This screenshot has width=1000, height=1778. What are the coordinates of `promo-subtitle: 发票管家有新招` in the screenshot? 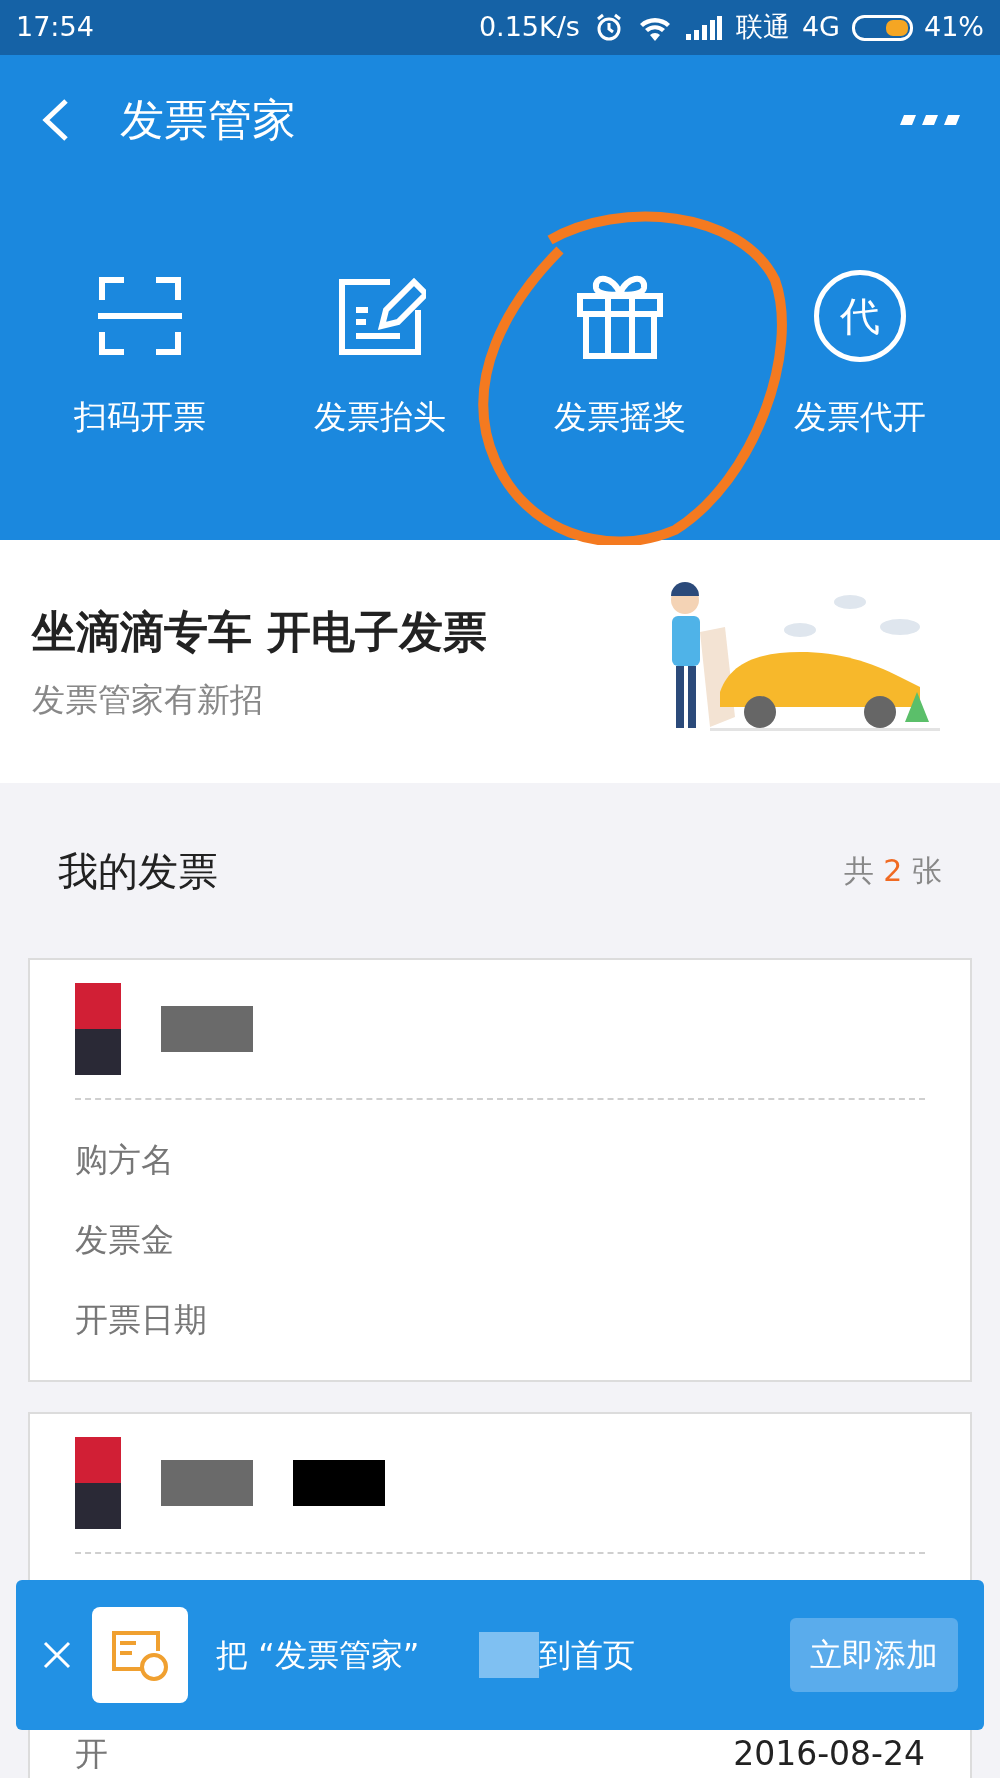 It's located at (148, 699).